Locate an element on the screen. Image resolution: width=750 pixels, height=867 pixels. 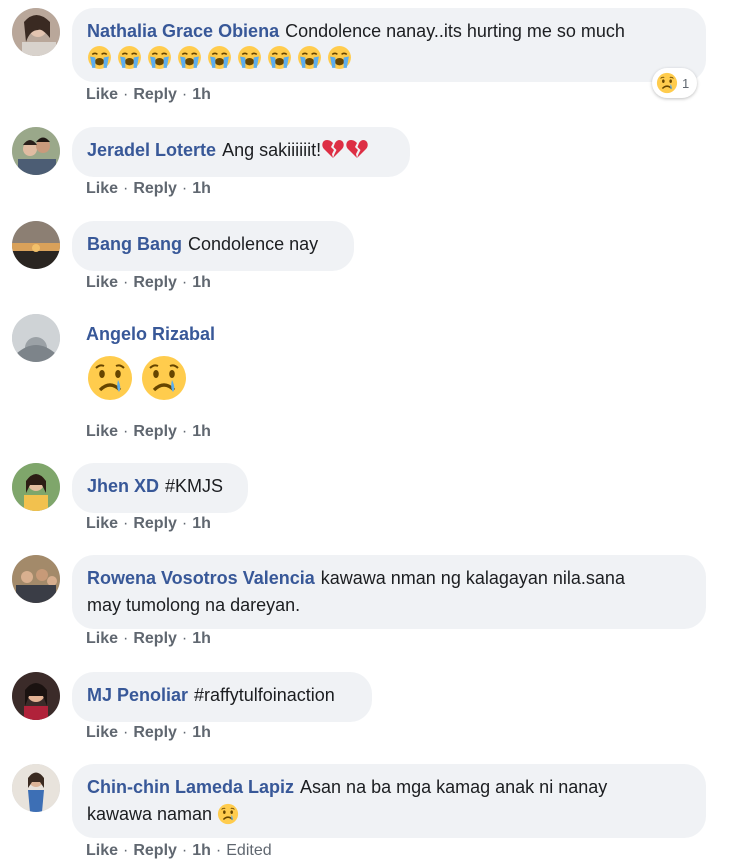
comment-author: Nathalia Grace Obiena is located at coordinates (183, 31).